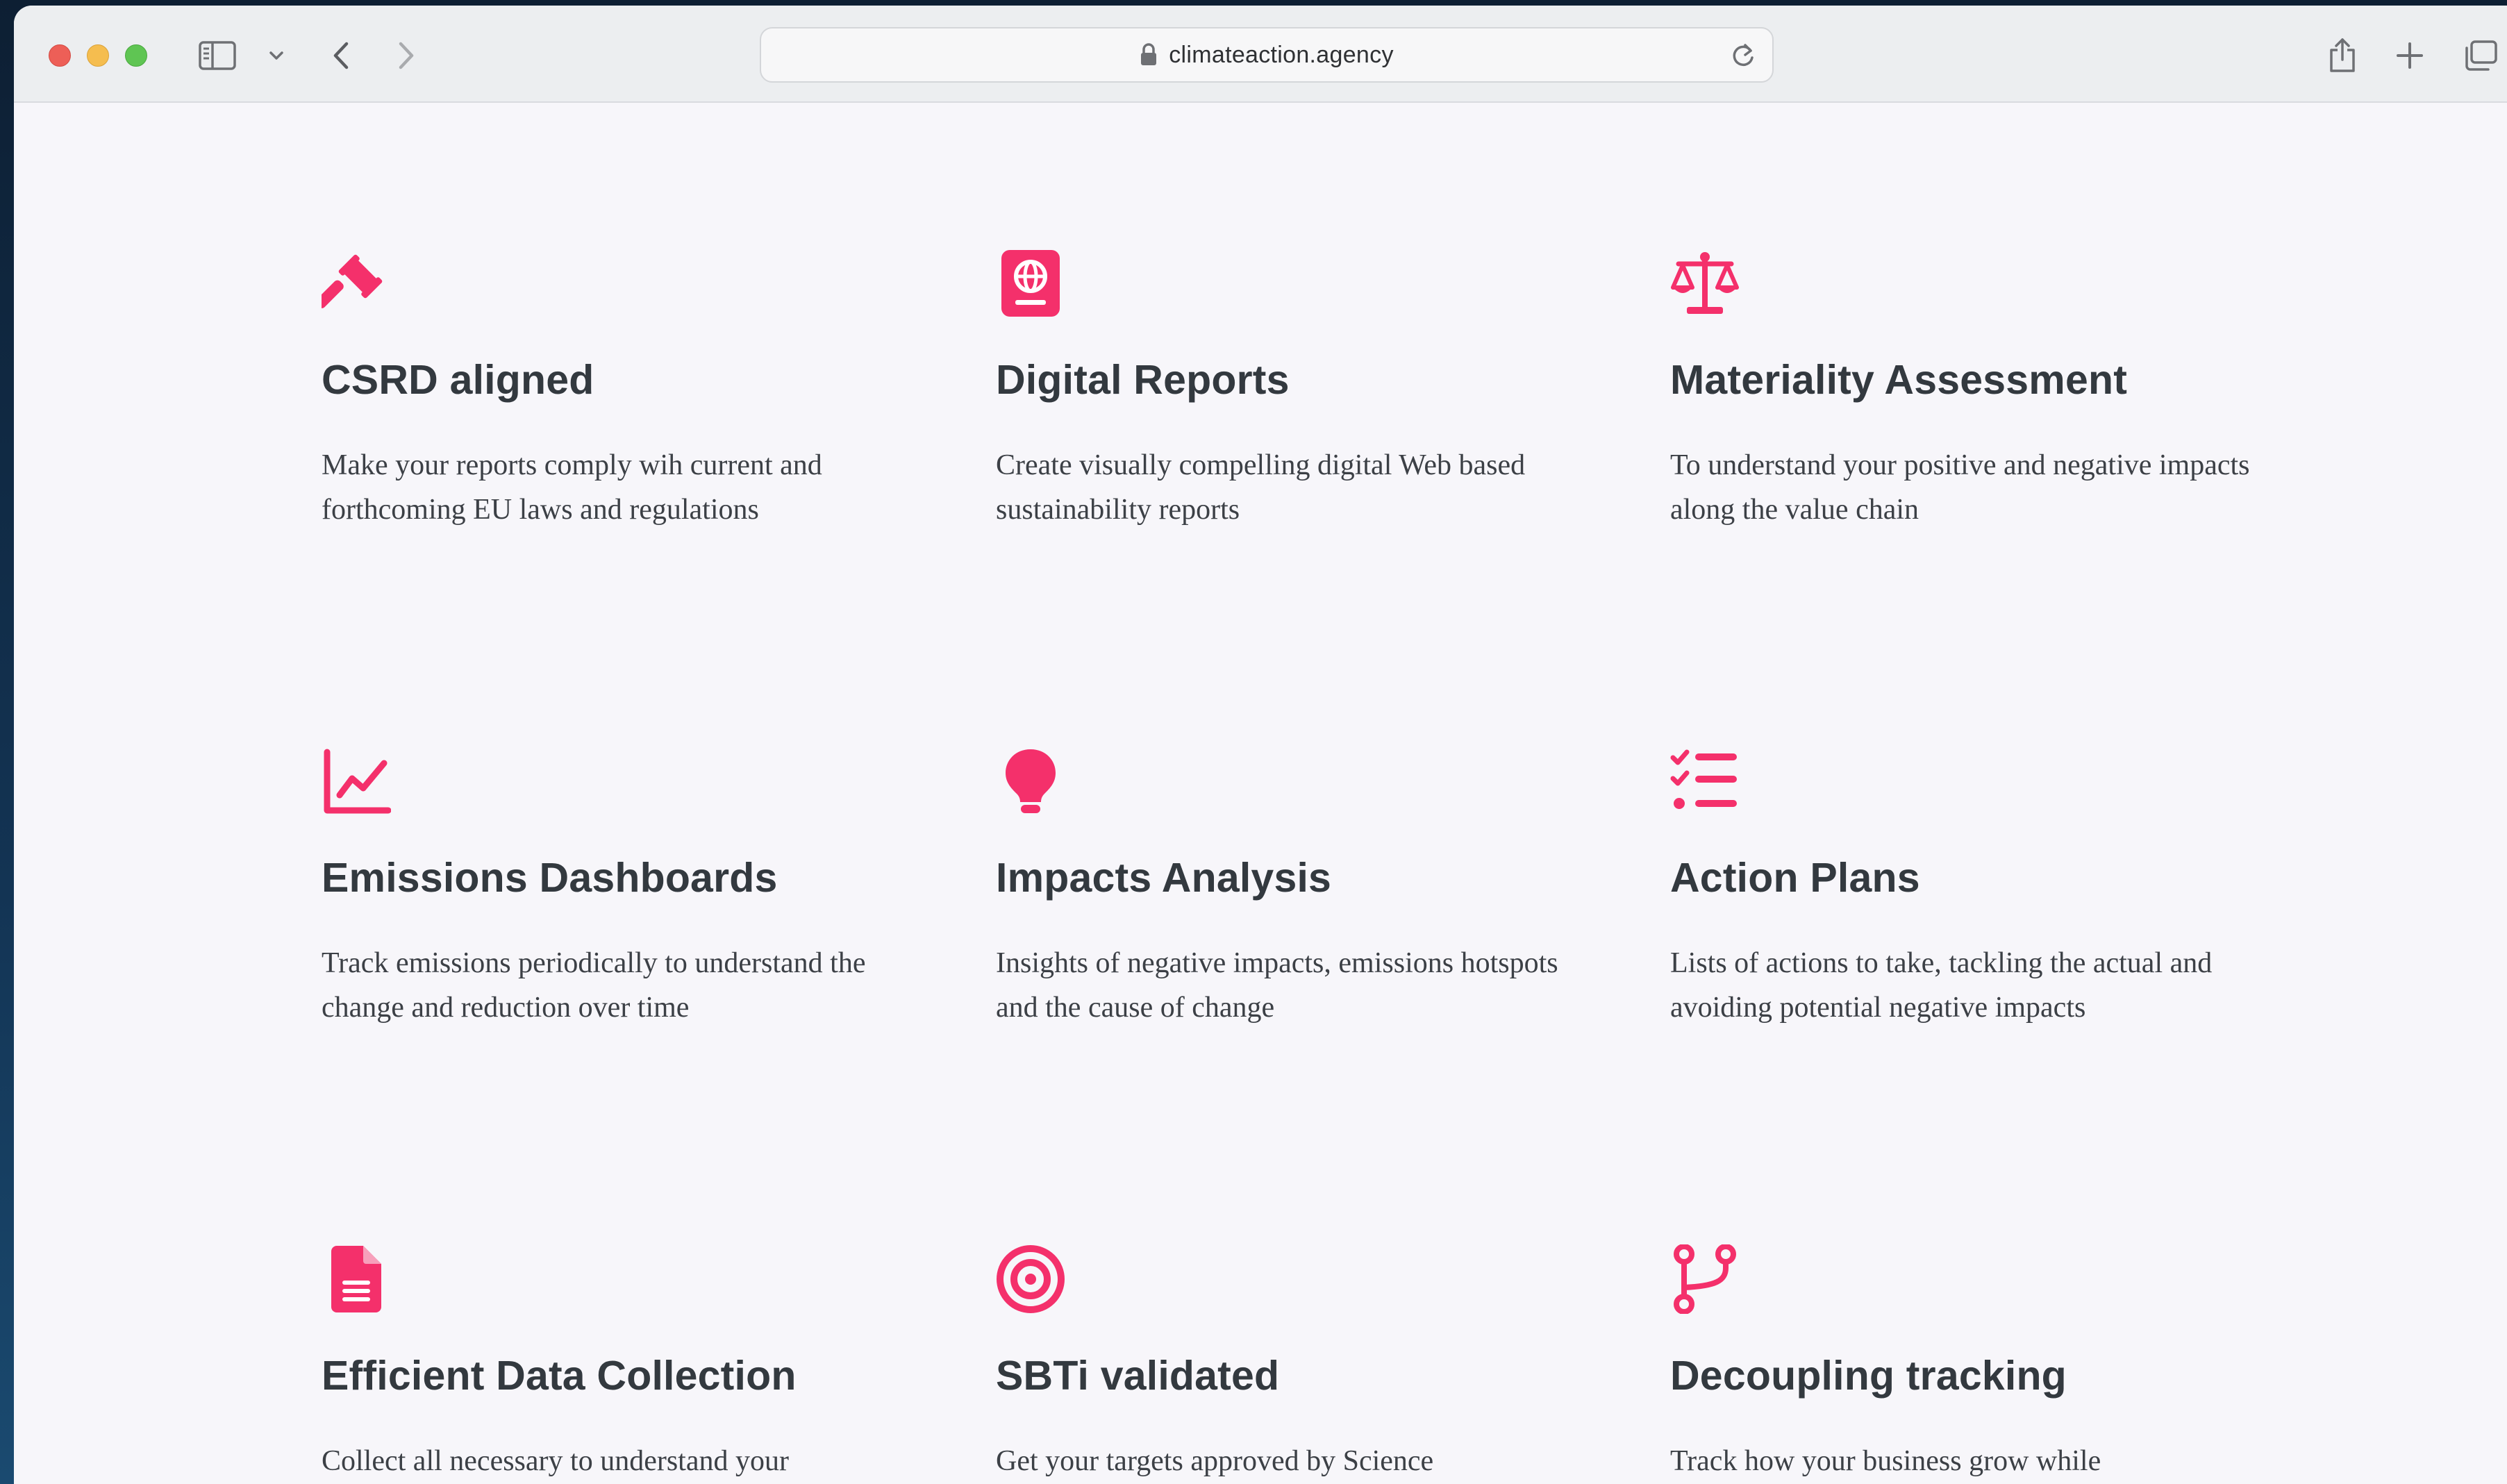 This screenshot has width=2507, height=1484. I want to click on zoom-window-button, so click(136, 55).